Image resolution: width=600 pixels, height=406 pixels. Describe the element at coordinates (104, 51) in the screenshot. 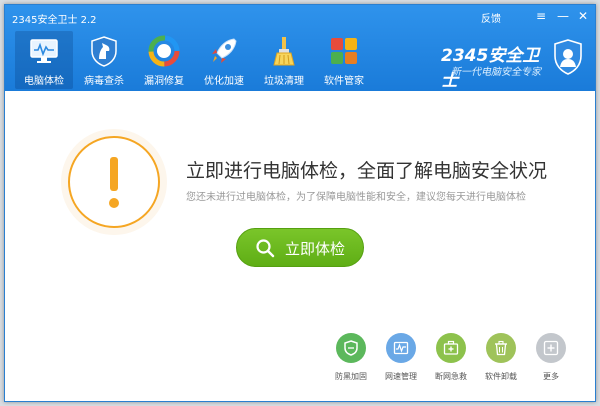

I see `horse-shield-icon` at that location.